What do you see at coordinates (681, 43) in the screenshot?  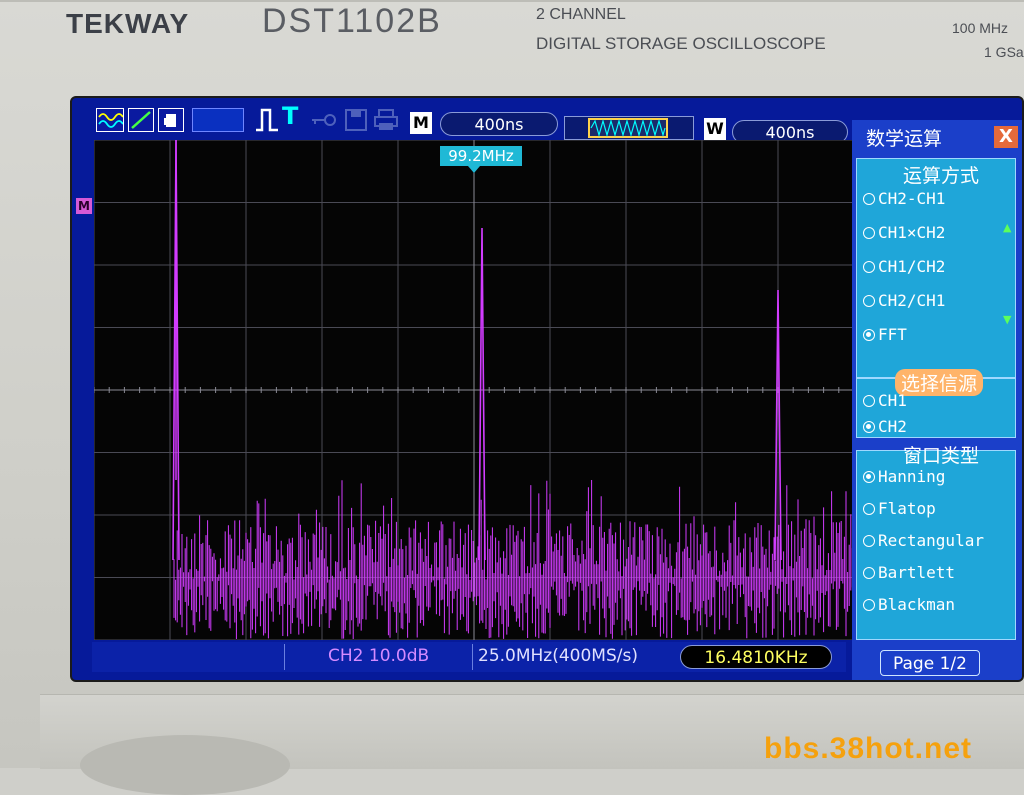 I see `device-descriptor: DIGITAL STORAGE OSCILLOSCOPE` at bounding box center [681, 43].